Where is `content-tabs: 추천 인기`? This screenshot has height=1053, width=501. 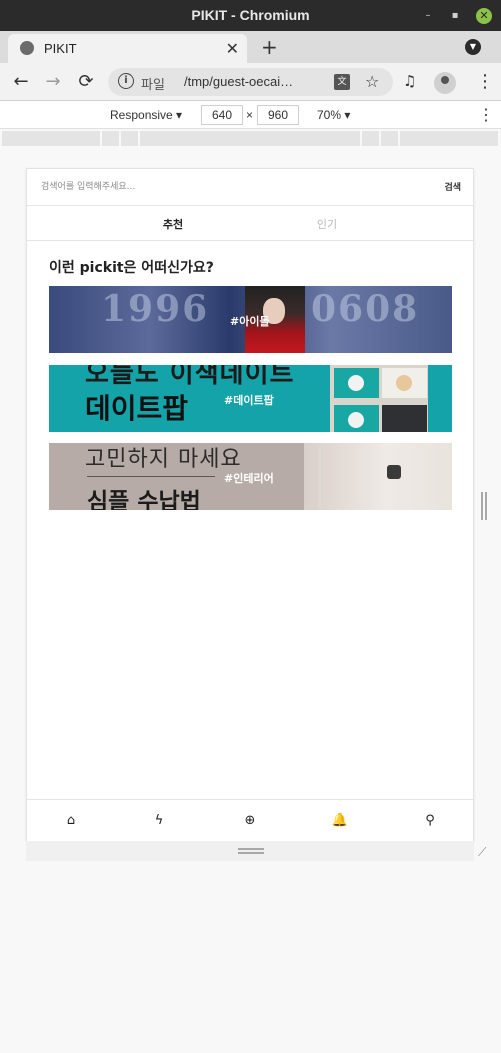
content-tabs: 추천 인기 is located at coordinates (250, 223).